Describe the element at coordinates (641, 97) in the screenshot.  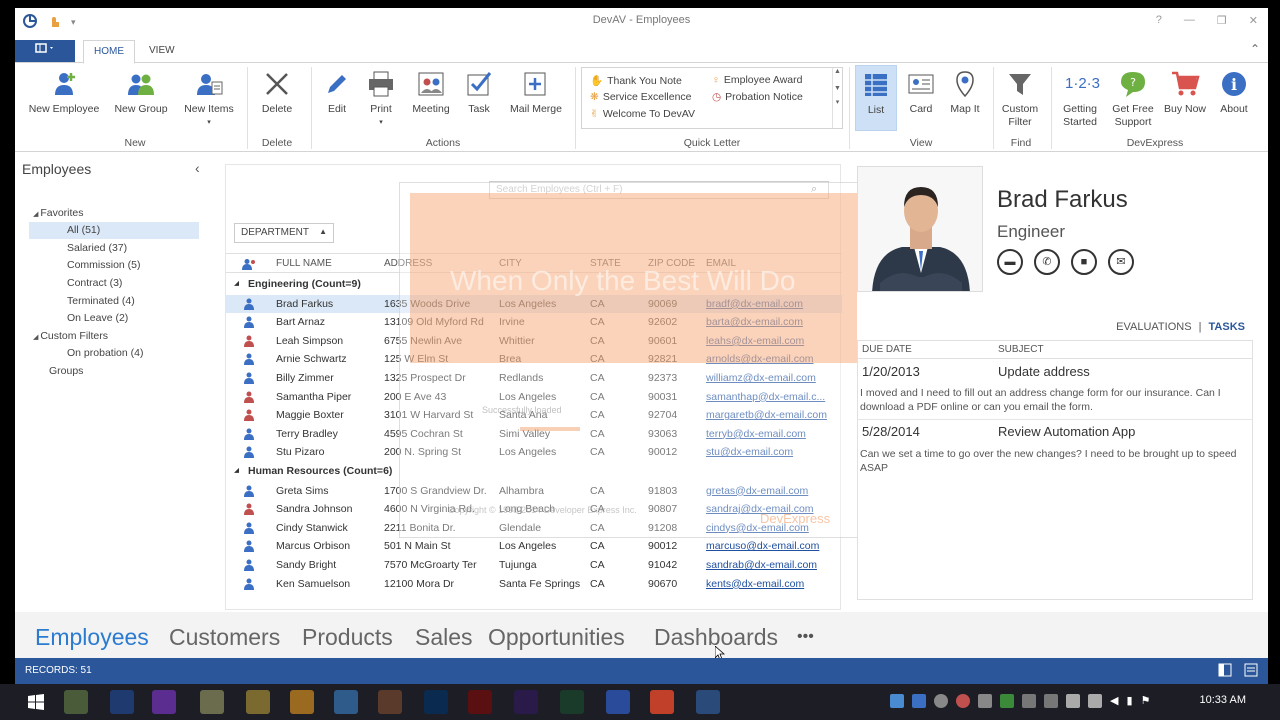
I see `quick-letter-service: ❋ Service Excellence` at that location.